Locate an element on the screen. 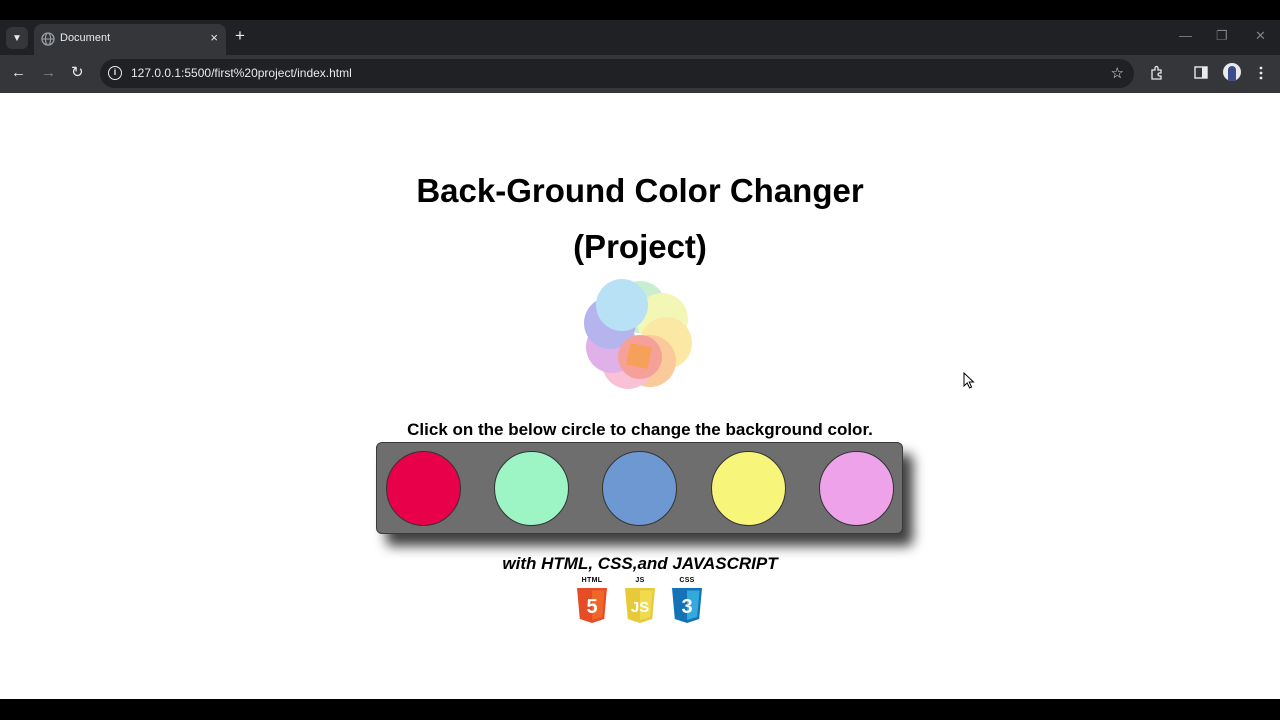 The image size is (1280, 720). back-icon: ← is located at coordinates (18, 73).